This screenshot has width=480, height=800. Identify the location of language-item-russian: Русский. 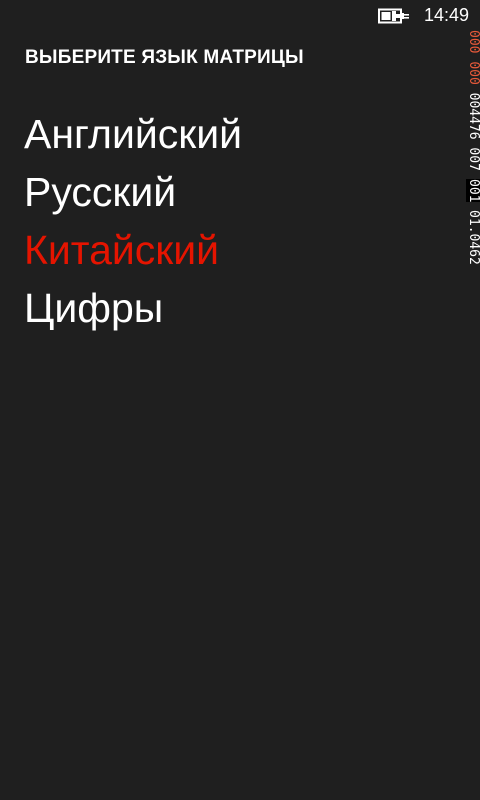
(133, 192).